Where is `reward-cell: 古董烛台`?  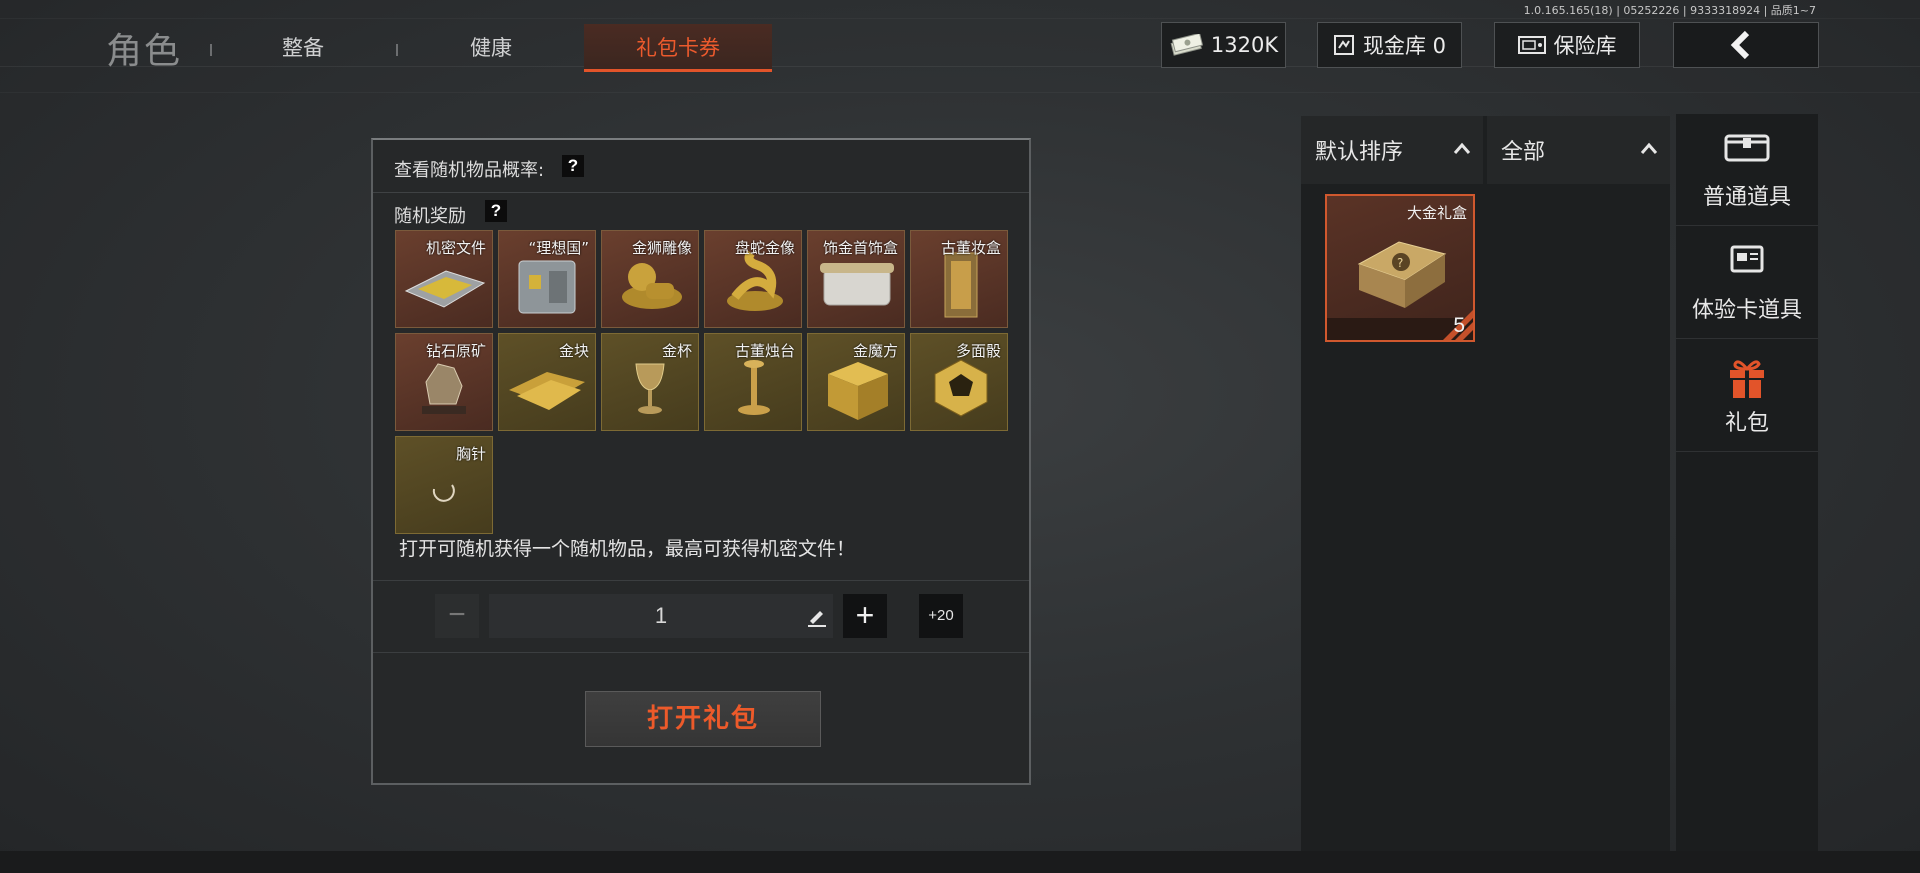 reward-cell: 古董烛台 is located at coordinates (753, 382).